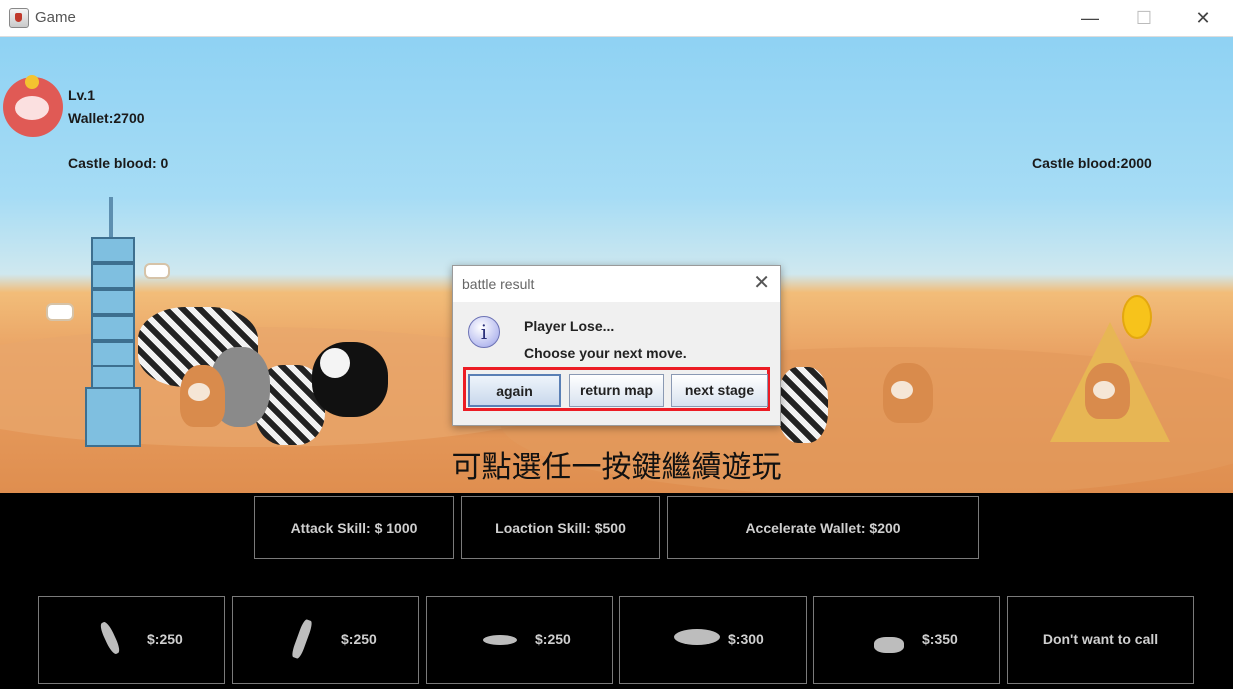 Image resolution: width=1233 pixels, height=689 pixels. I want to click on piggy-bank-icon, so click(33, 106).